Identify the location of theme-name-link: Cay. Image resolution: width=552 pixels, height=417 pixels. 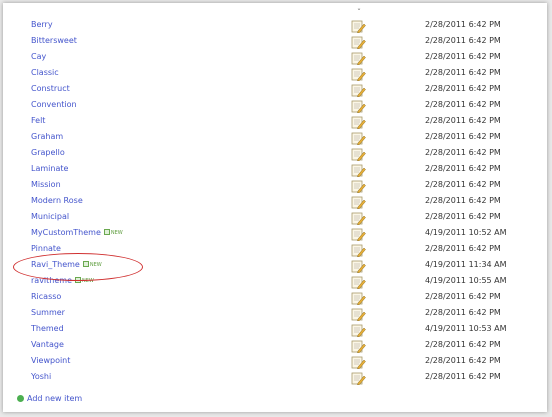
(38, 57).